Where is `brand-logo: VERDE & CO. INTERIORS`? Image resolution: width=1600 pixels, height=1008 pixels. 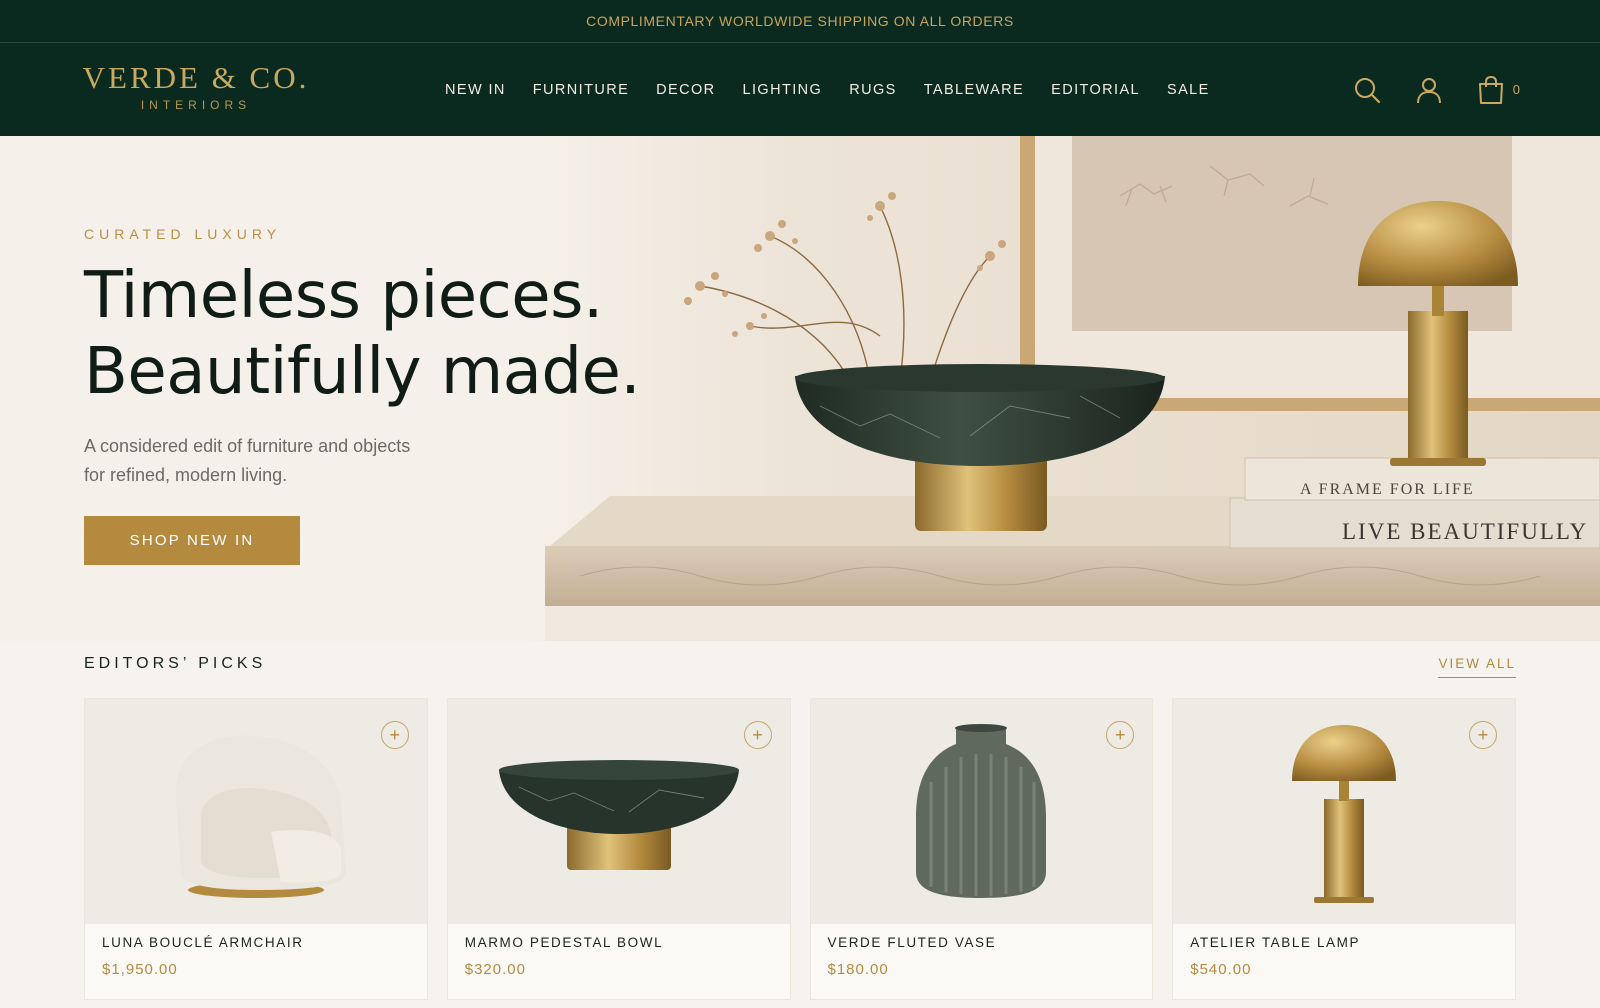
brand-logo: VERDE & CO. INTERIORS is located at coordinates (196, 86).